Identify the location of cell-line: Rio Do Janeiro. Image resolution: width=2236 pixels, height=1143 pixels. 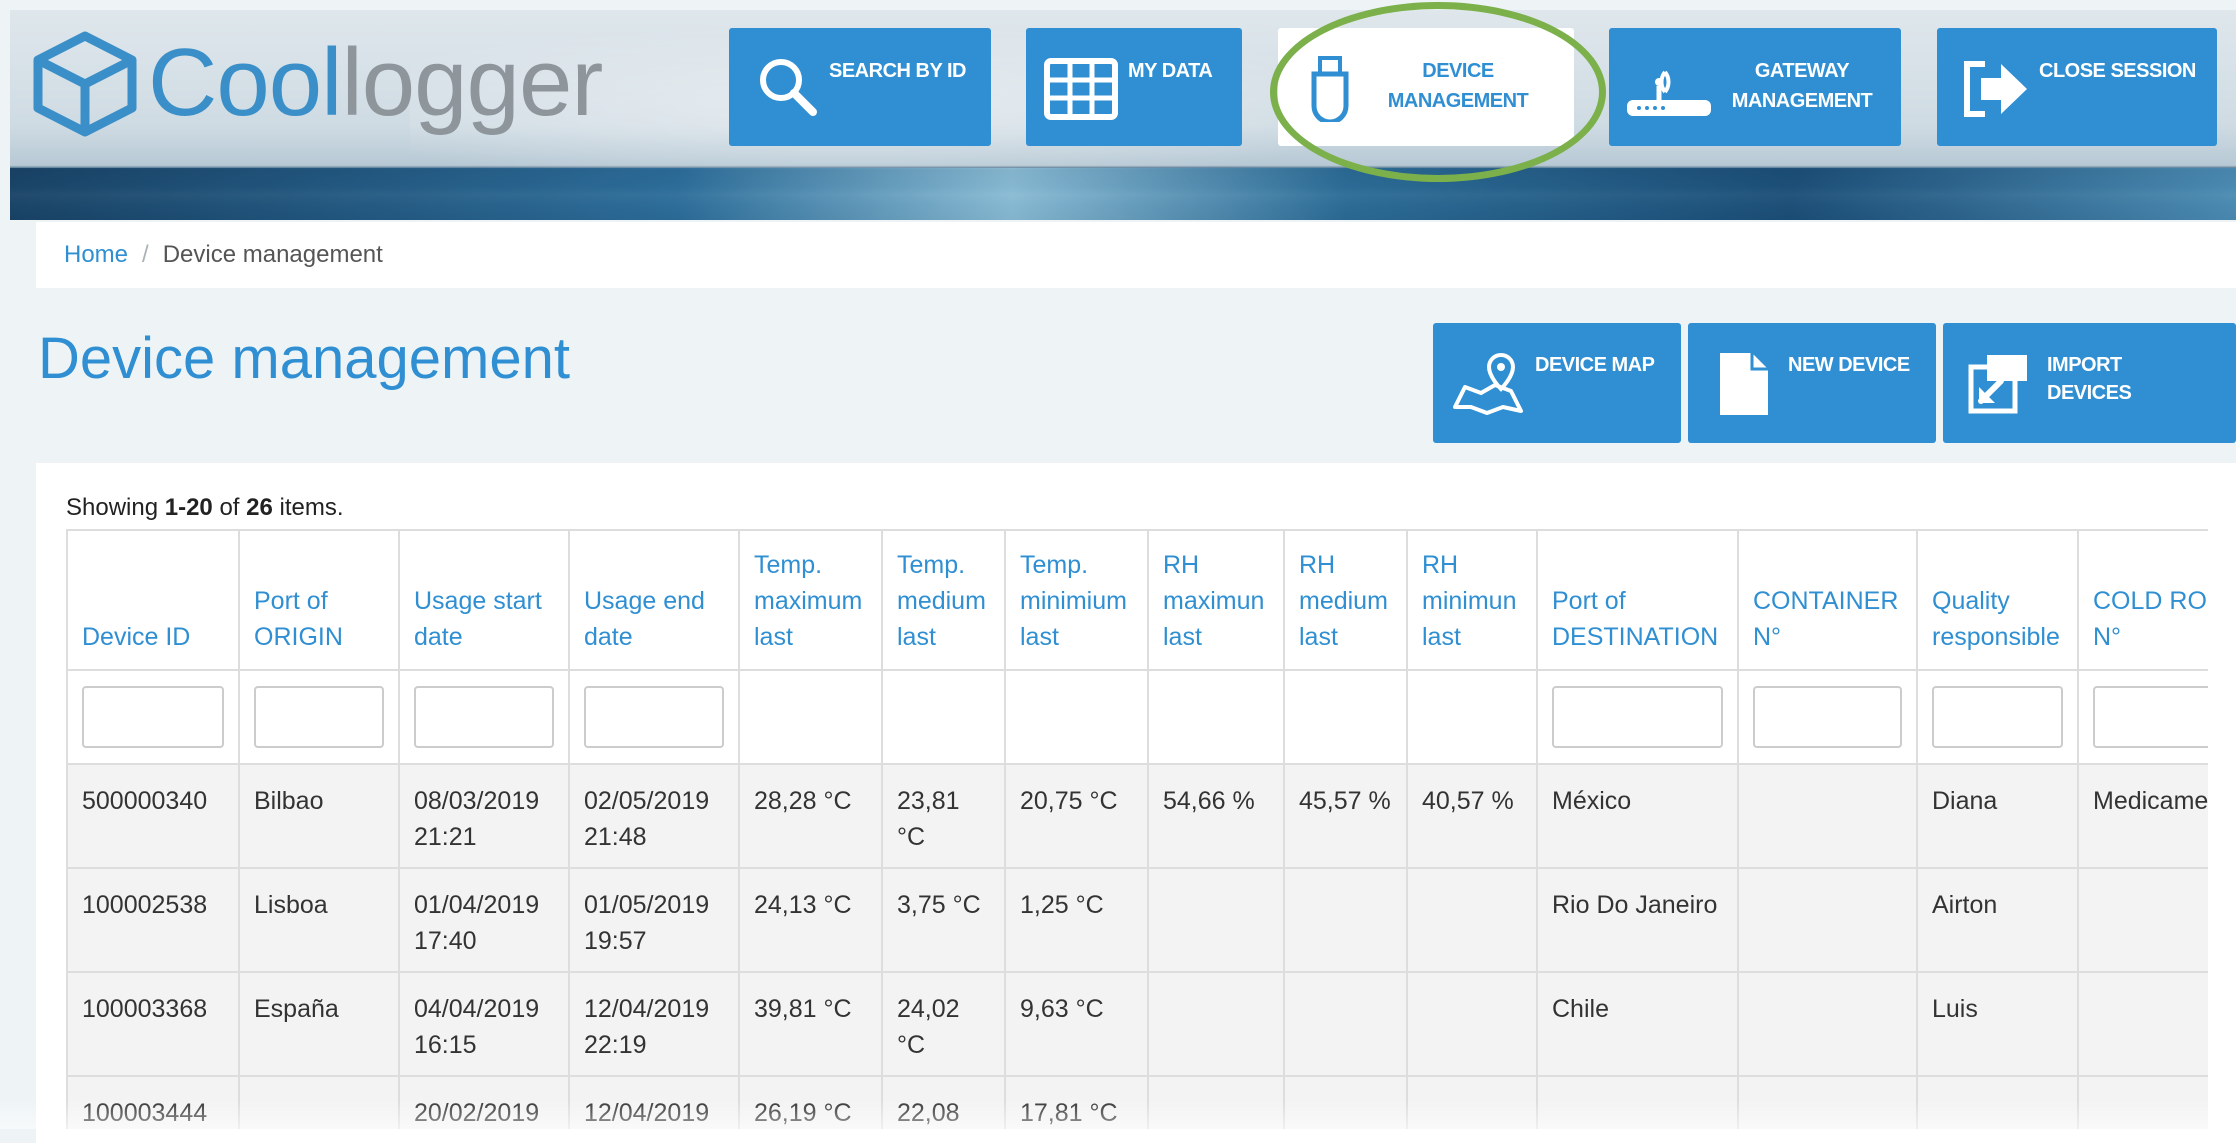
(1635, 905).